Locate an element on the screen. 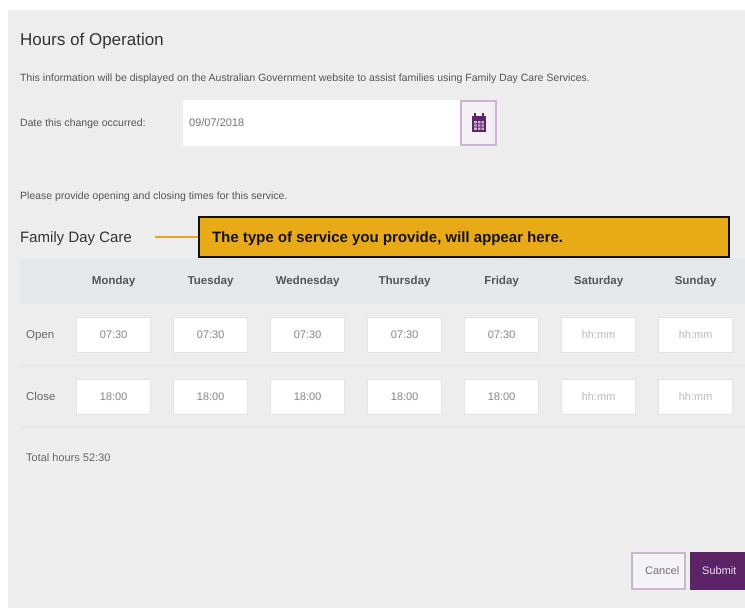  column-header: Saturday is located at coordinates (599, 281).